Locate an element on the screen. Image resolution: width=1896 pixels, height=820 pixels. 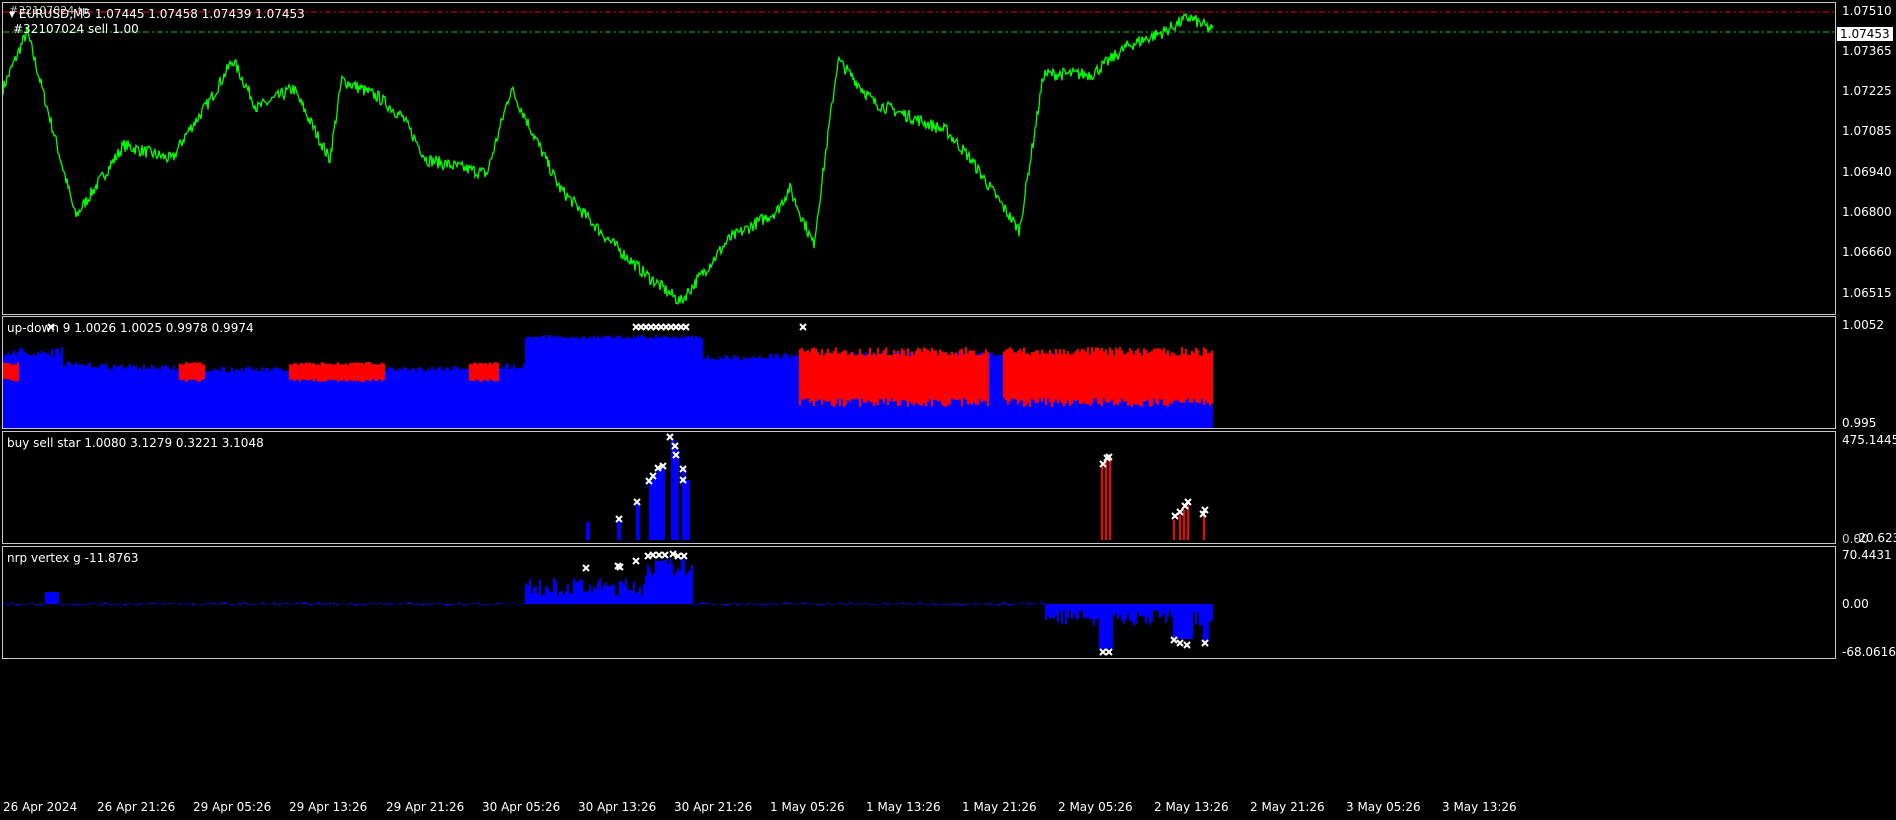
collapse-triangle-icon: ▾ is located at coordinates (12, 14).